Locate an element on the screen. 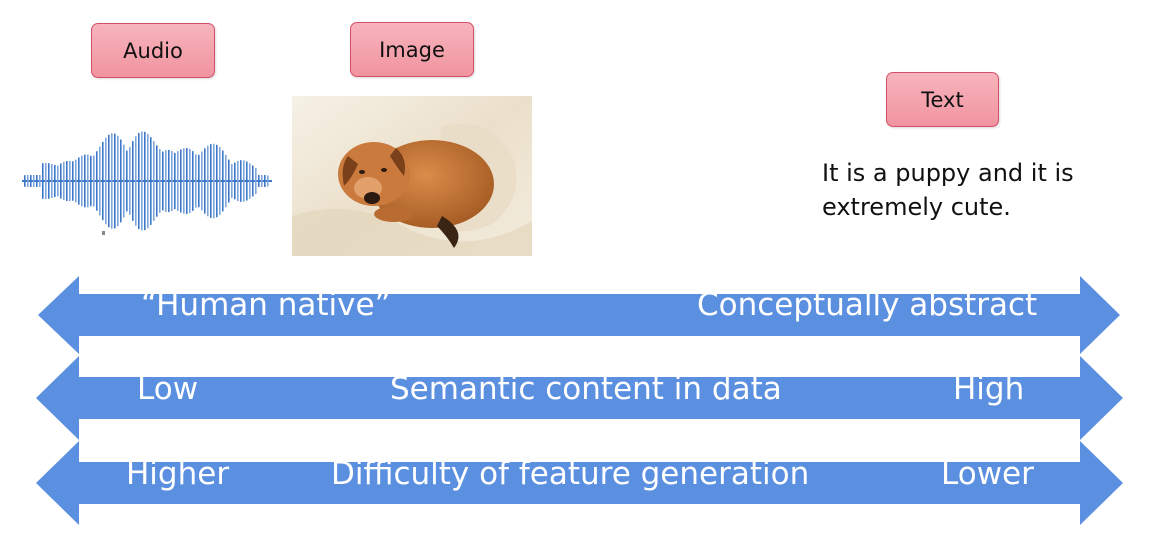 The width and height of the screenshot is (1149, 542). scale-2-middle-label: Semantic content in data is located at coordinates (586, 389).